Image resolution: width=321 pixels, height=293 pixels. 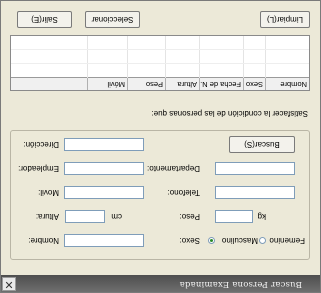 What do you see at coordinates (254, 84) in the screenshot?
I see `column-header-sexo: Sexo` at bounding box center [254, 84].